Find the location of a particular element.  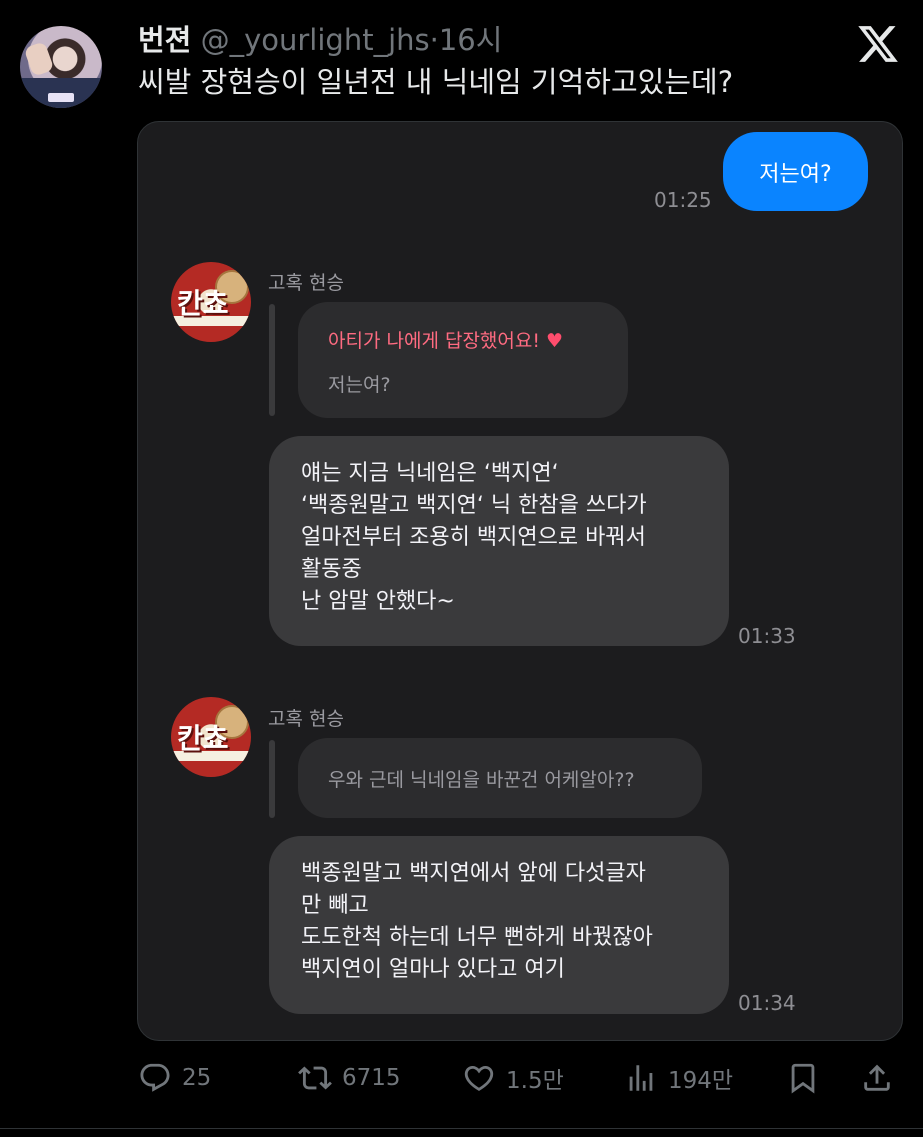

like-icon is located at coordinates (479, 1078).